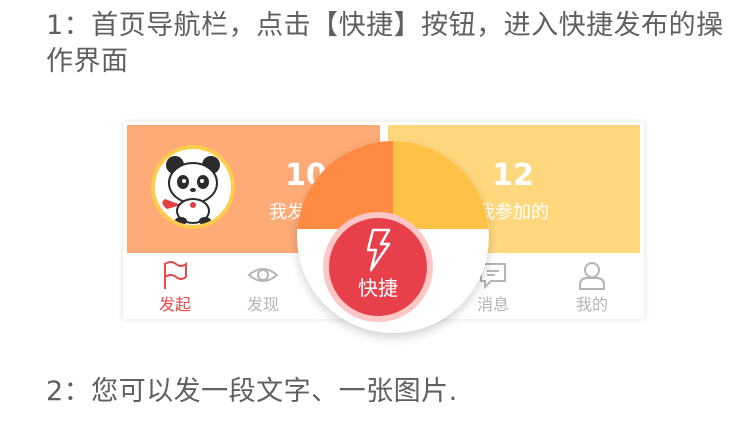 The image size is (750, 425). Describe the element at coordinates (175, 275) in the screenshot. I see `flag-icon` at that location.